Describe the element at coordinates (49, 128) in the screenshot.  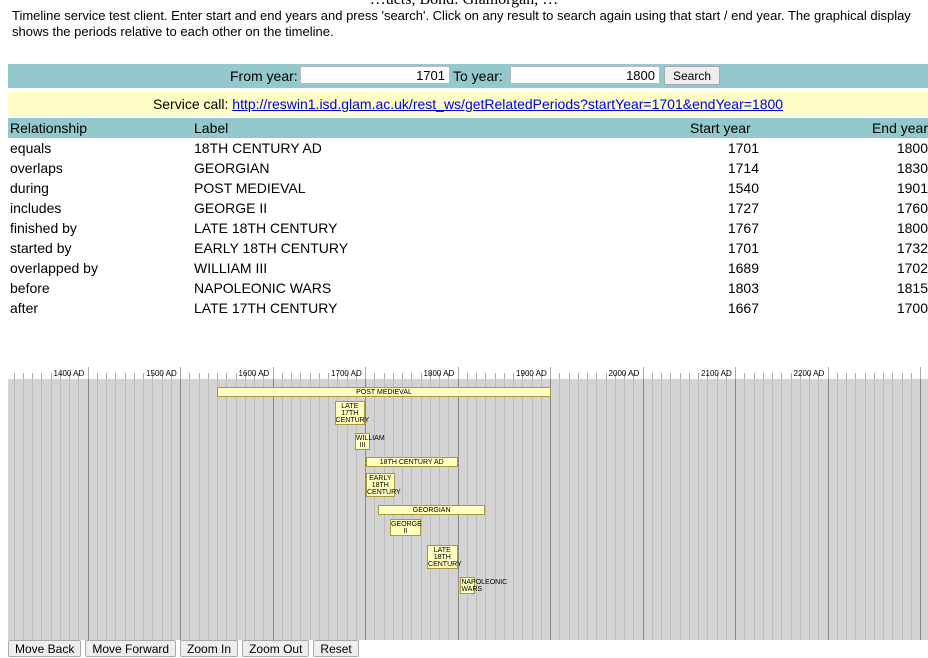
I see `header-relationship: Relationship` at that location.